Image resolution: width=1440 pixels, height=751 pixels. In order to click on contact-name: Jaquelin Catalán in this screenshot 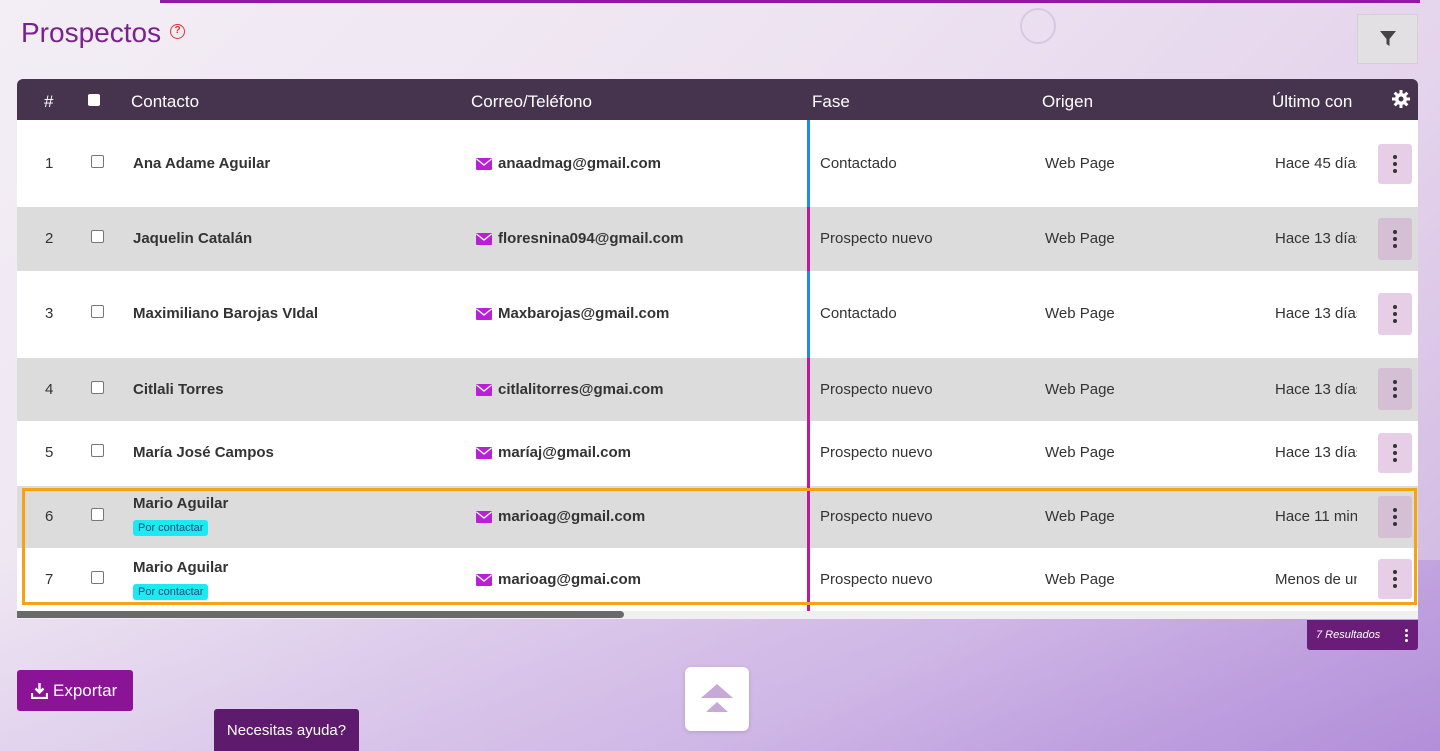, I will do `click(192, 238)`.